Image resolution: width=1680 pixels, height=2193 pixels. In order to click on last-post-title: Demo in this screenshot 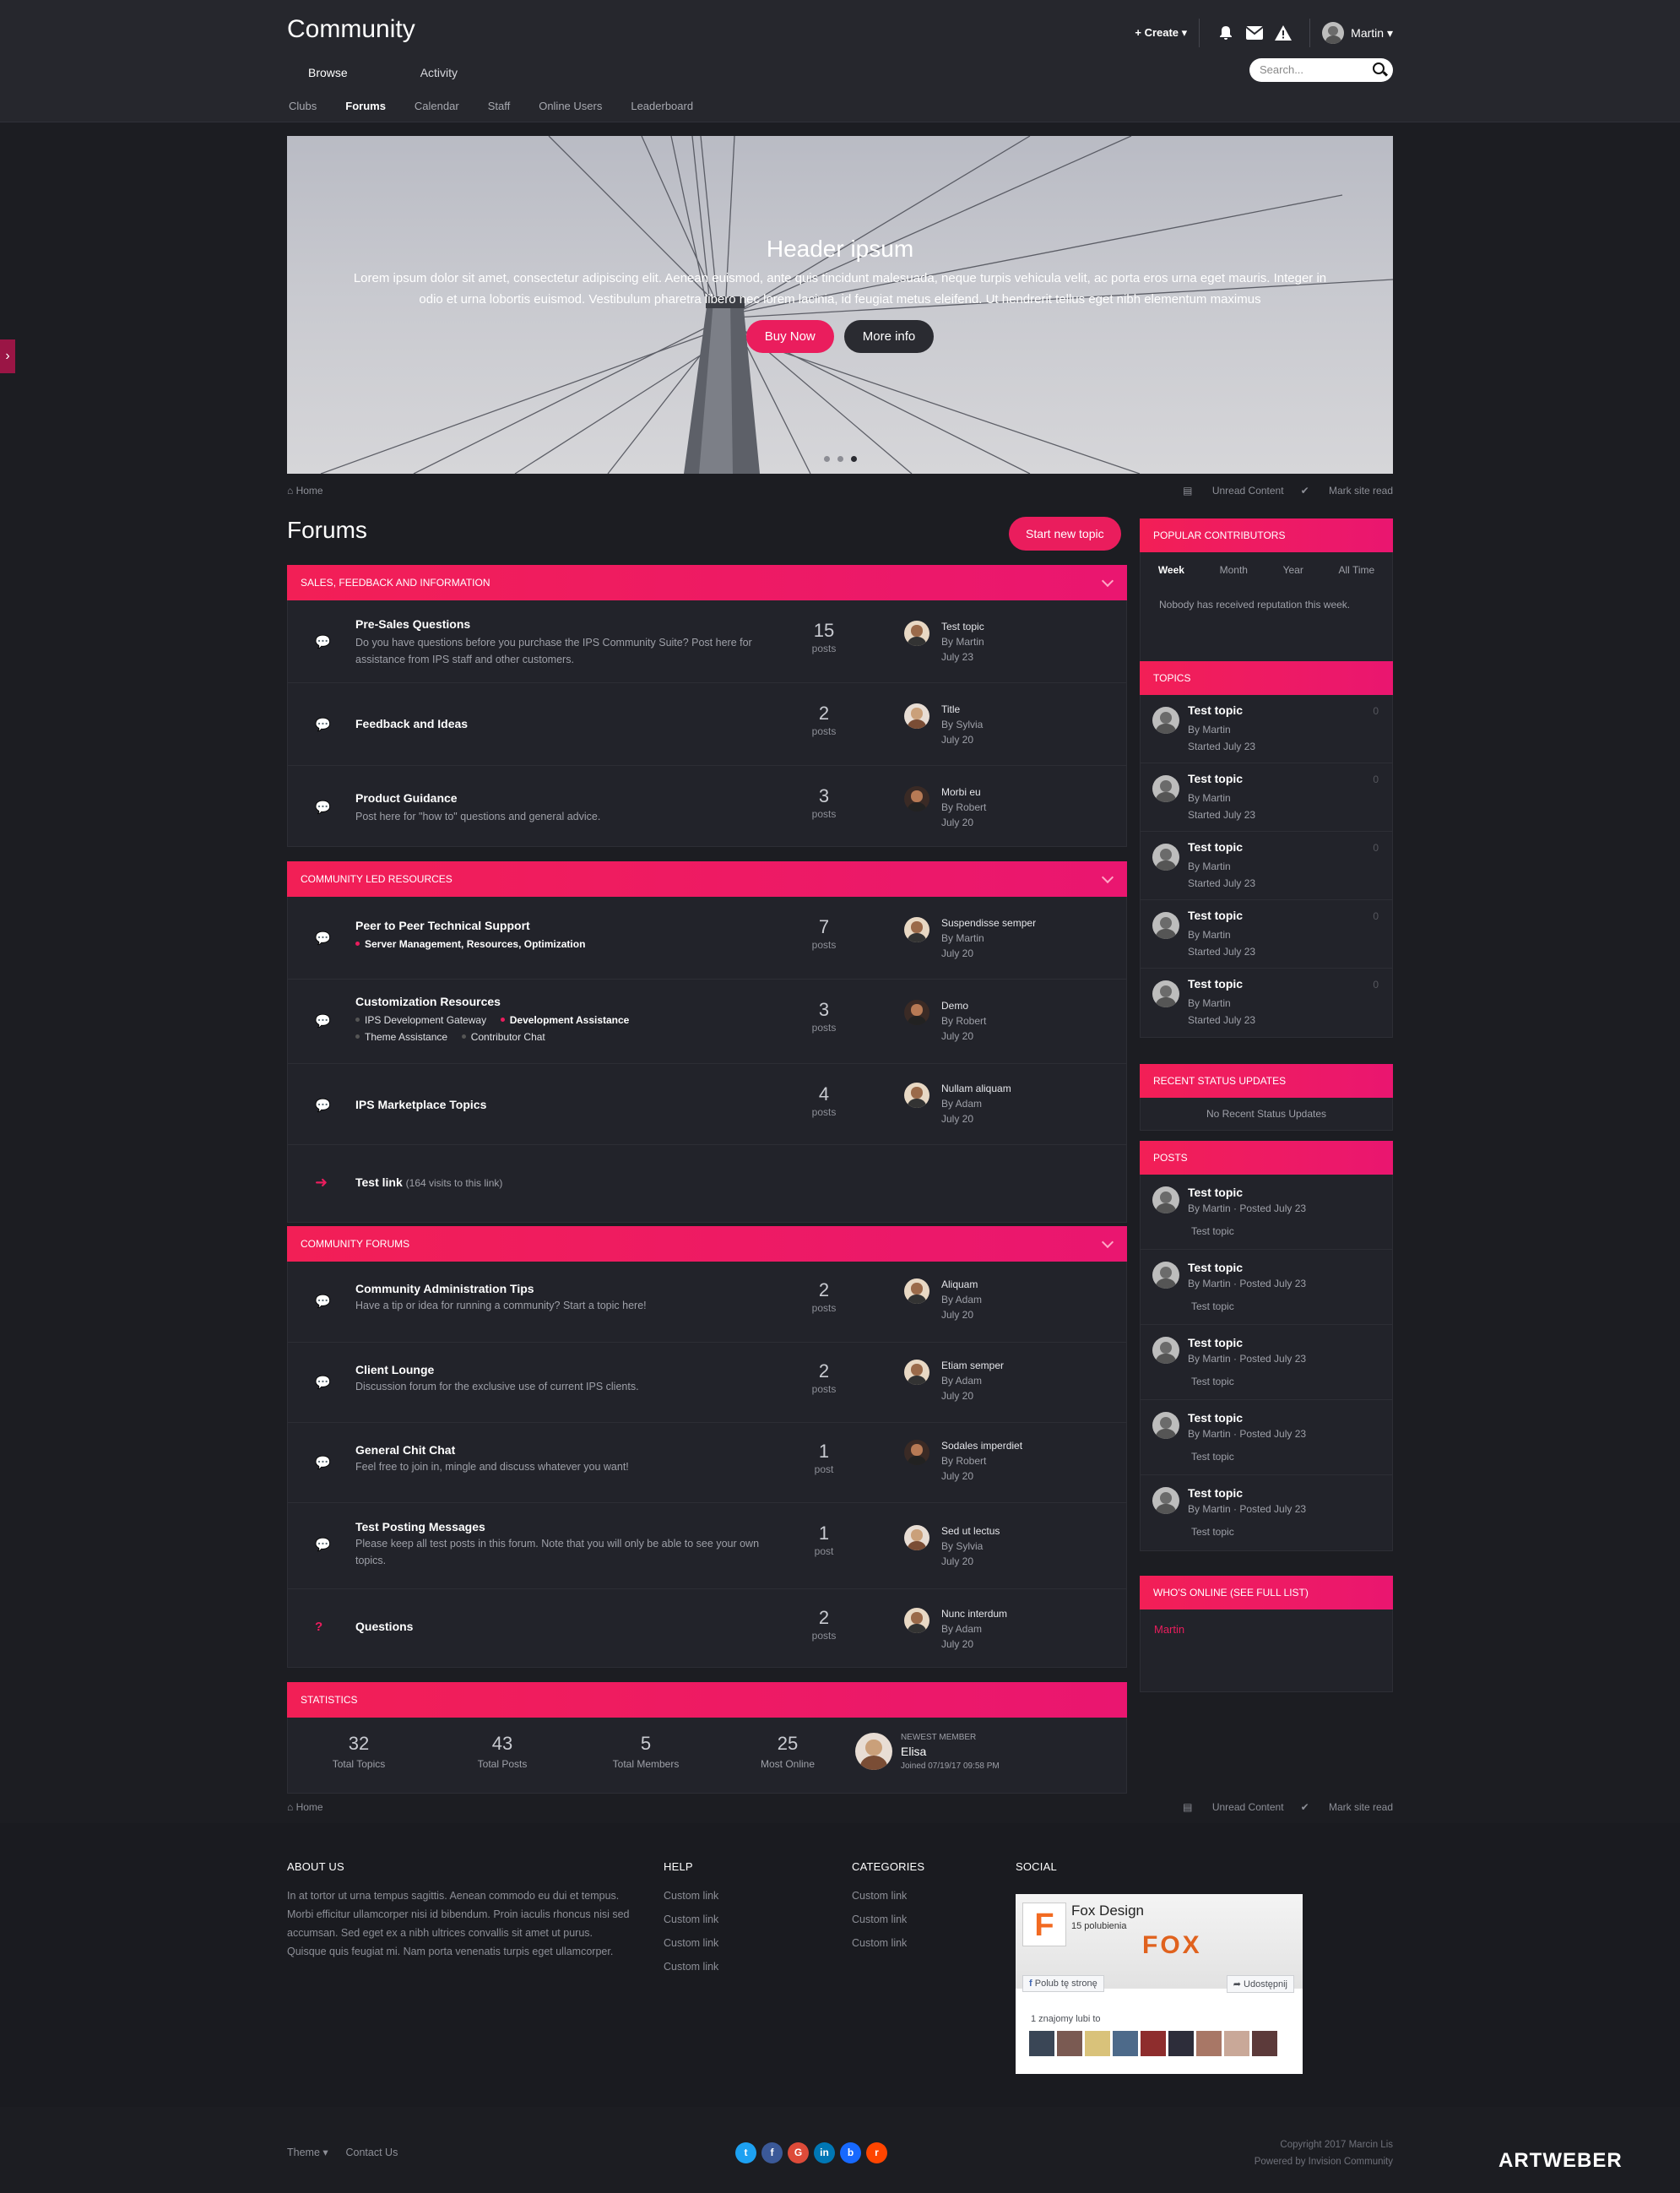, I will do `click(954, 1006)`.